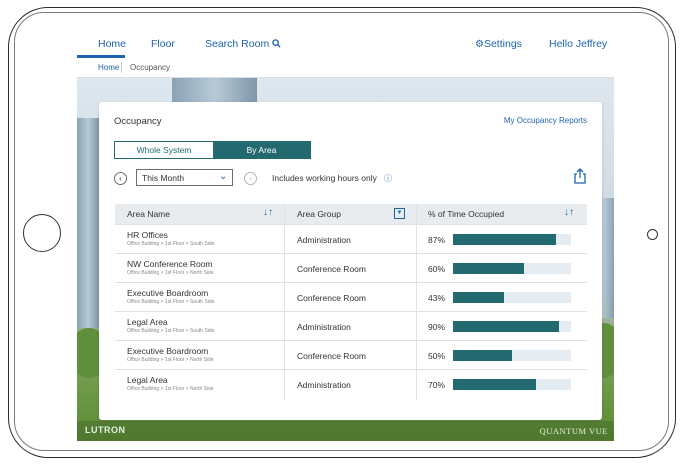 The height and width of the screenshot is (465, 686). What do you see at coordinates (170, 264) in the screenshot?
I see `area-name: NW Conference Room` at bounding box center [170, 264].